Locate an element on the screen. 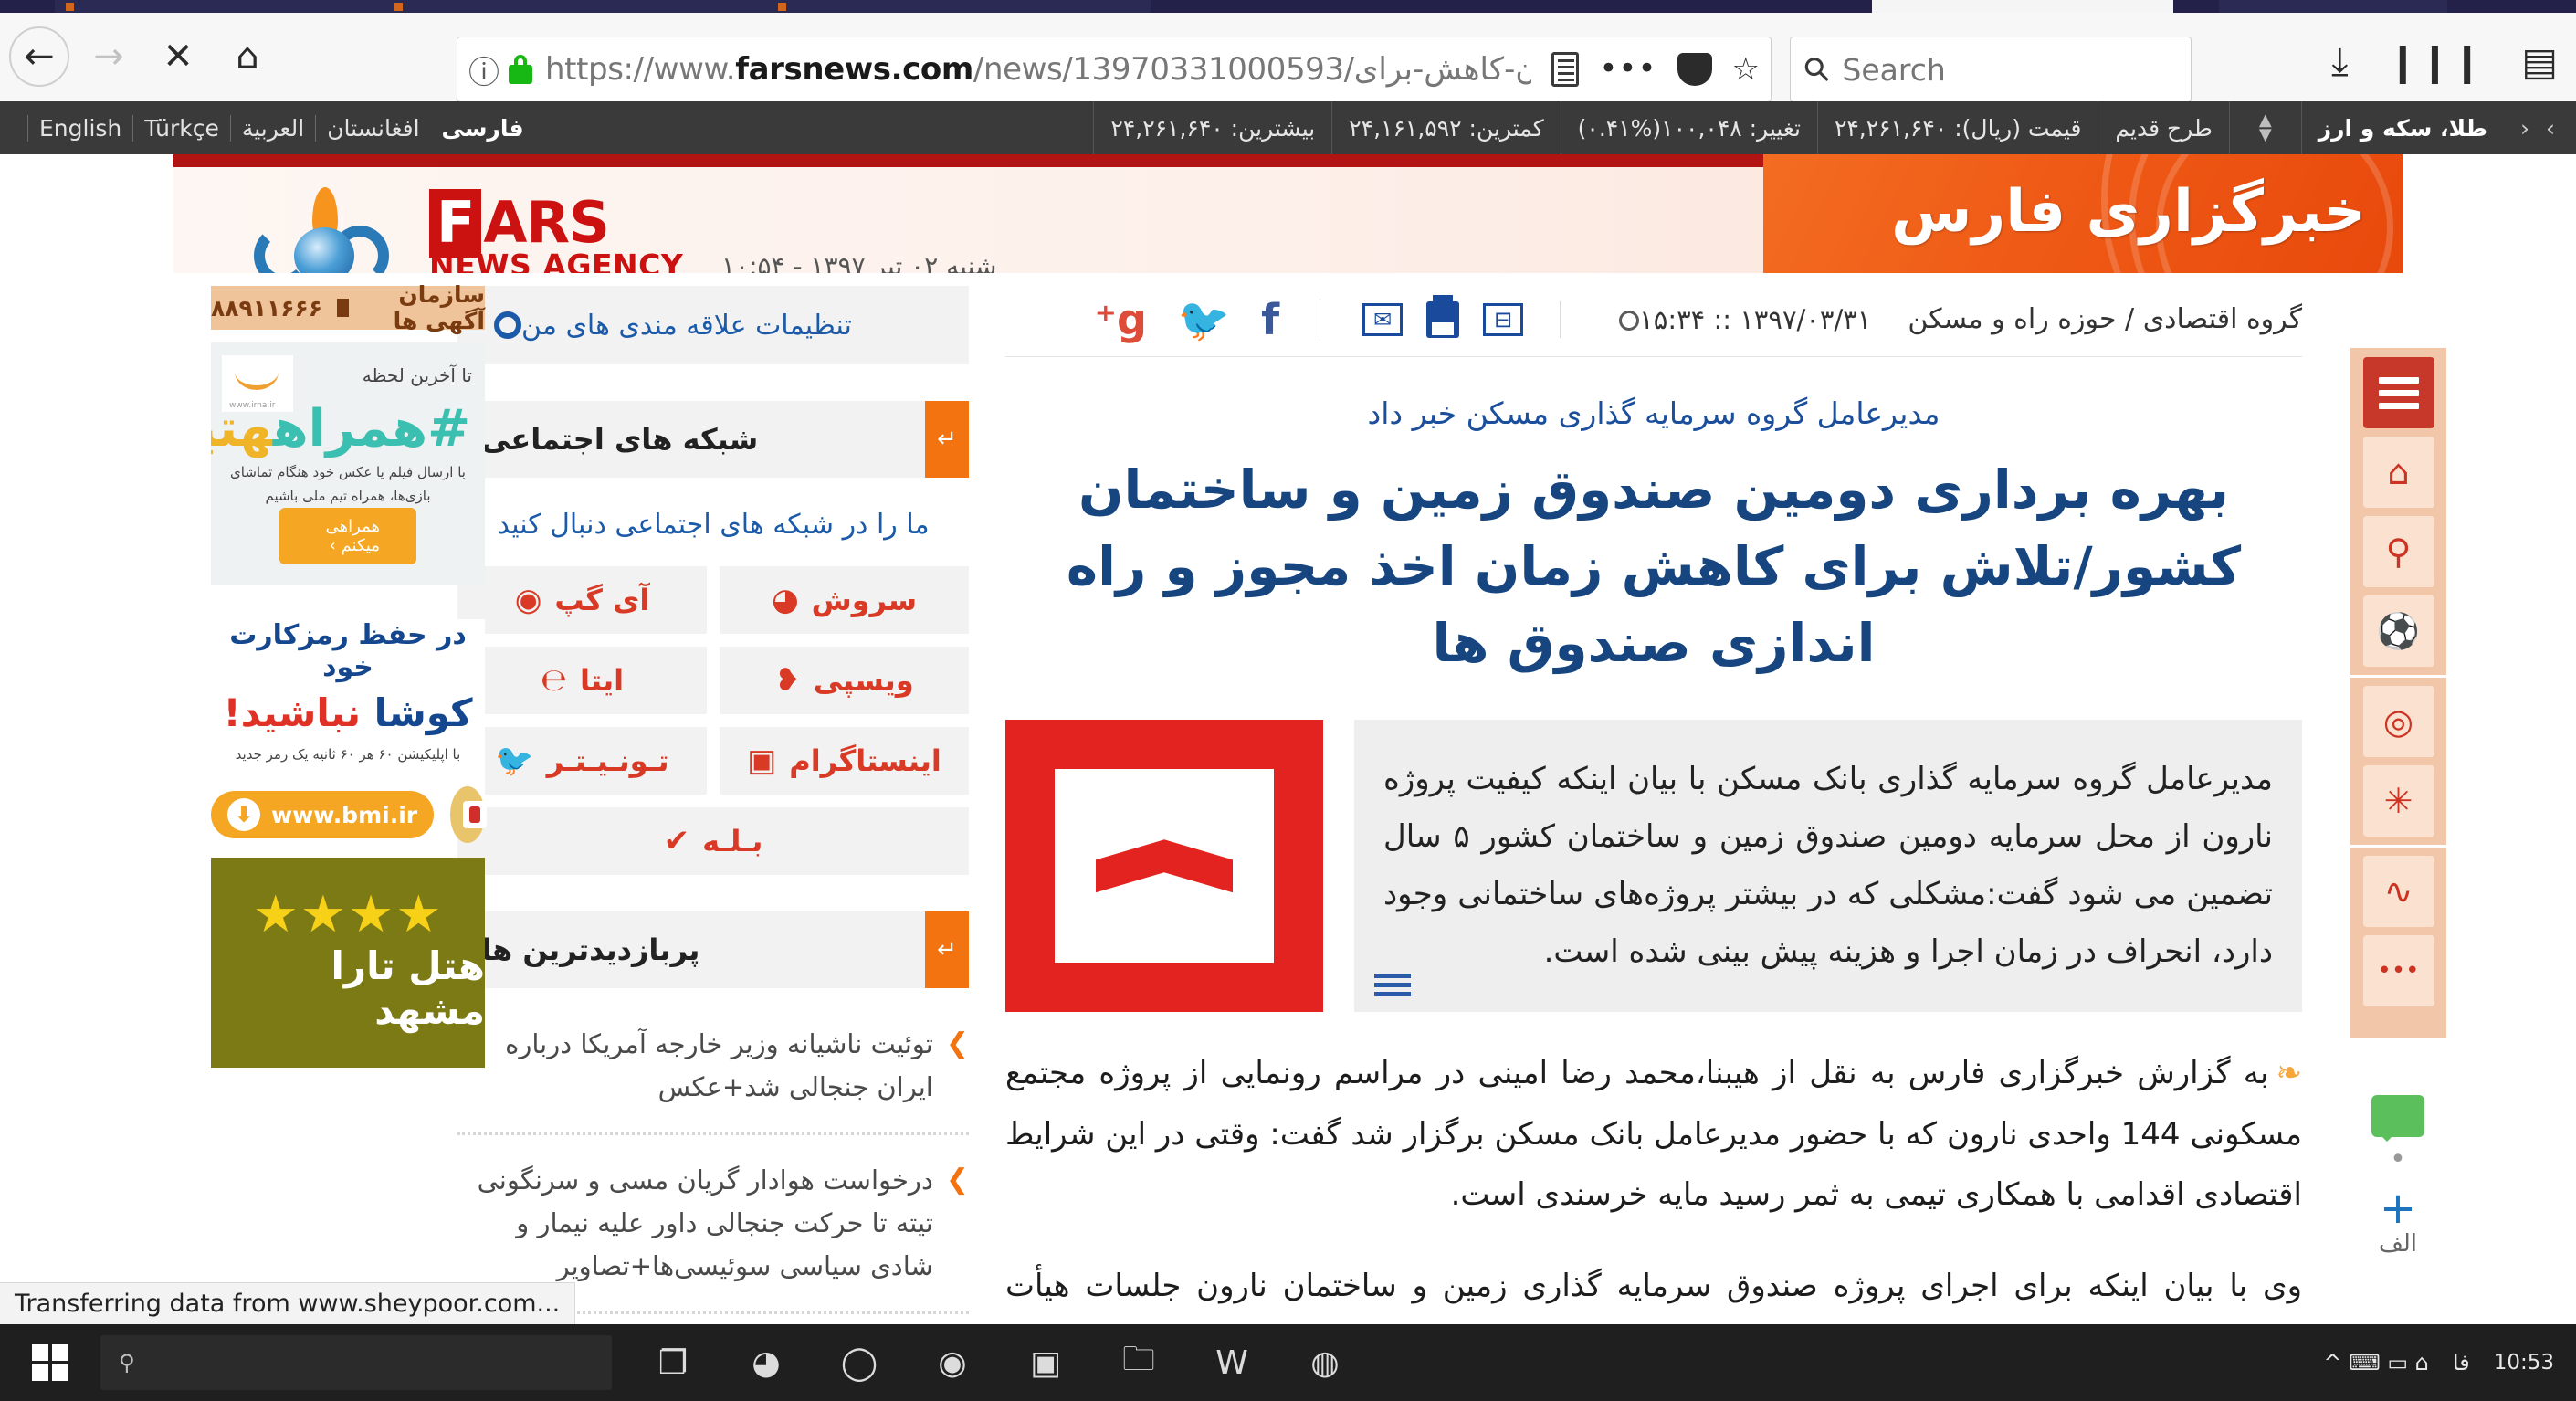  bank-melli-logo is located at coordinates (469, 814).